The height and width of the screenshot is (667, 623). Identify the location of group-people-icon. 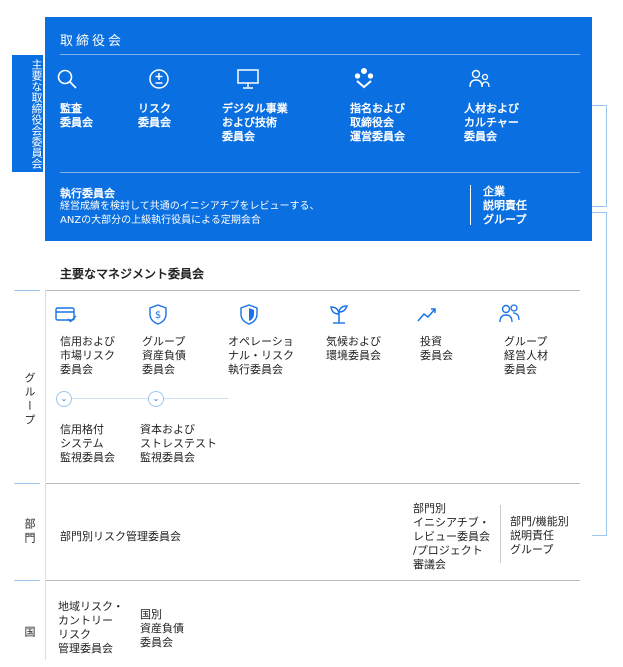
(509, 313).